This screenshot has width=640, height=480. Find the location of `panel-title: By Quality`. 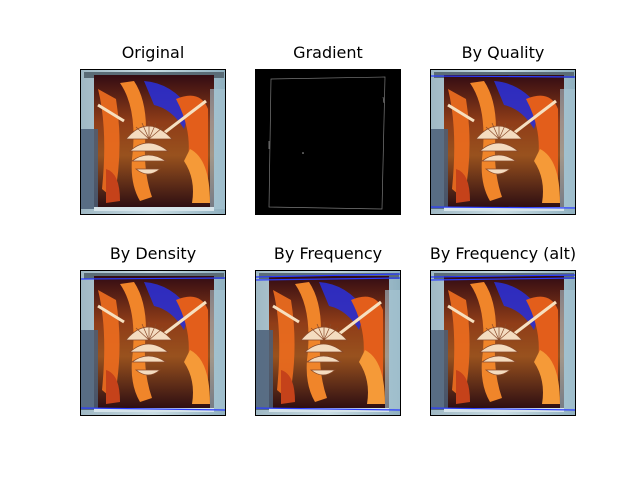

panel-title: By Quality is located at coordinates (503, 52).